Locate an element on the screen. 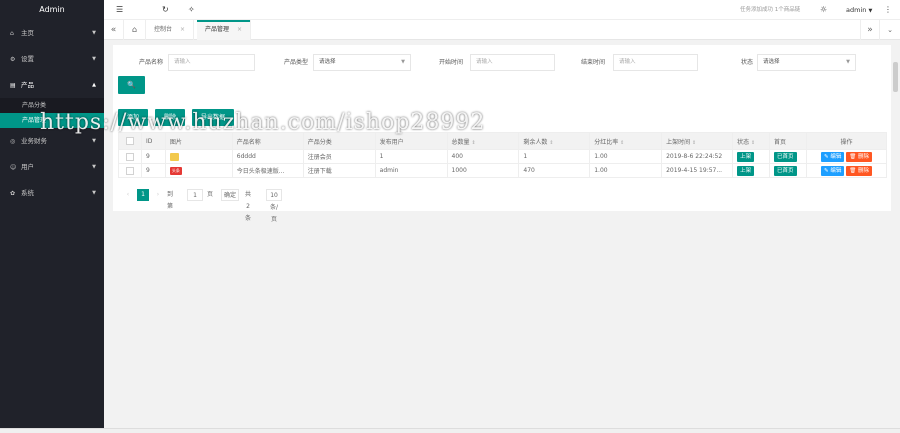  sidebar-item-label: 设置 is located at coordinates (27, 59).